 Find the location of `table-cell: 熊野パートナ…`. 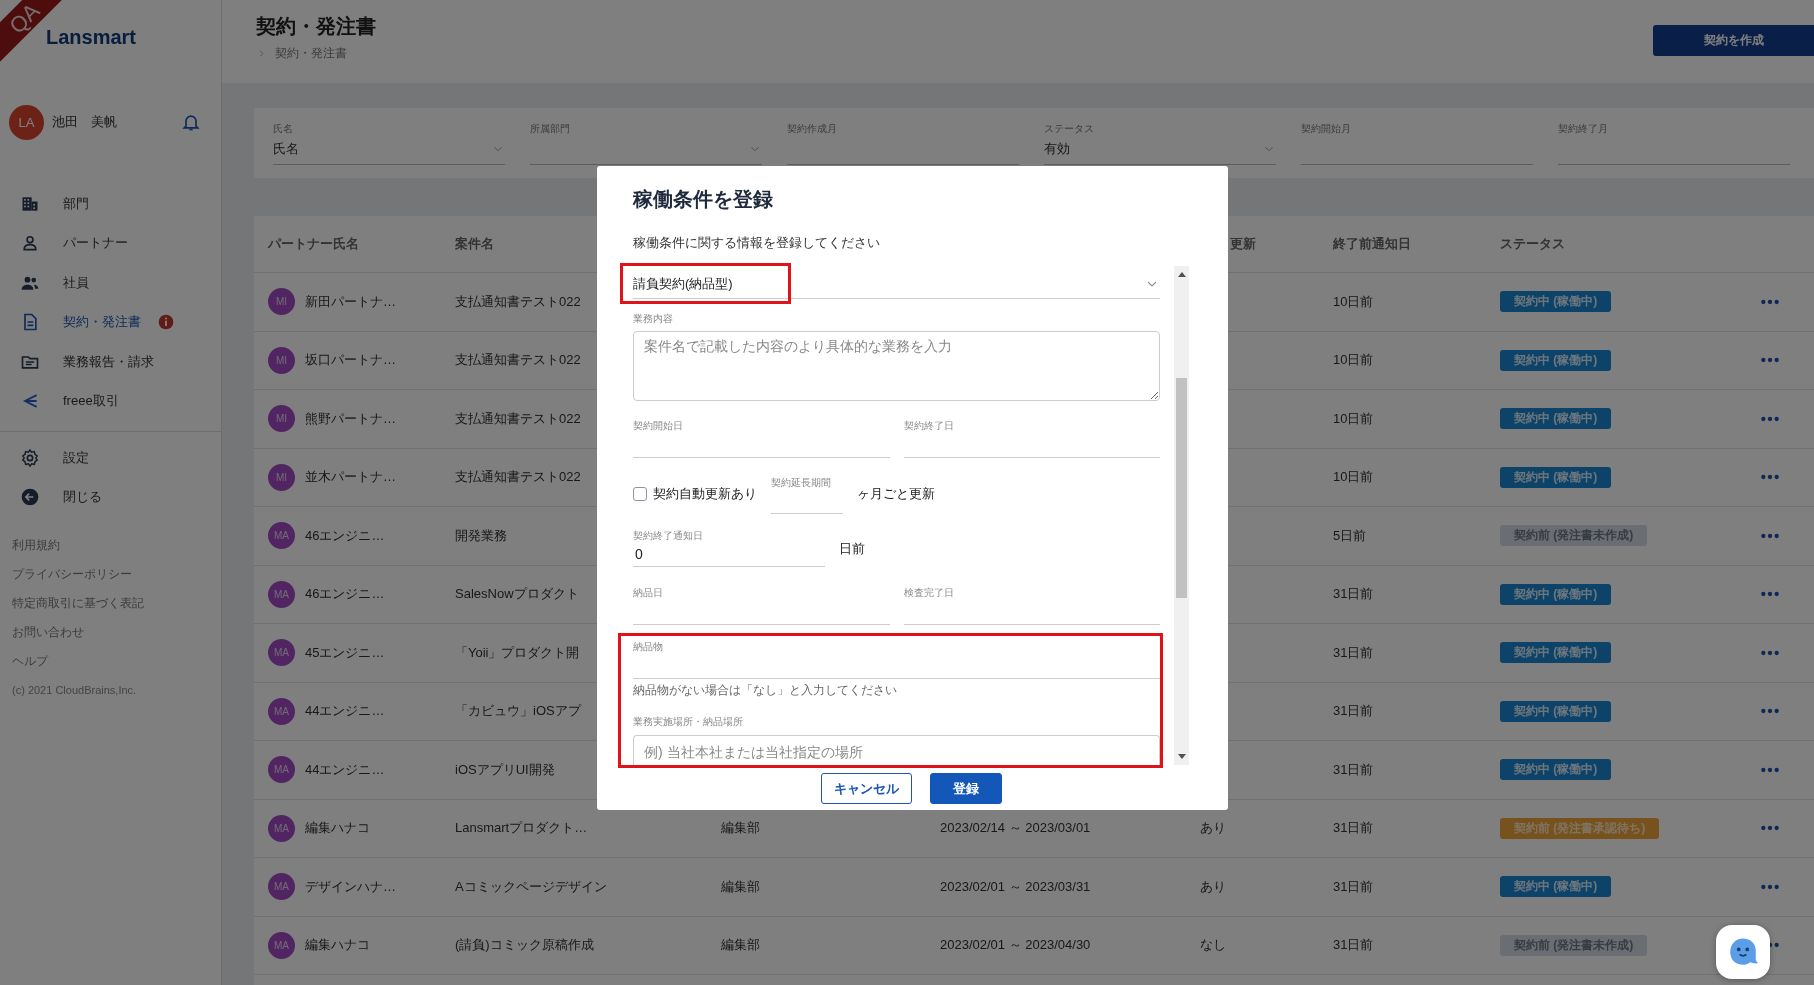

table-cell: 熊野パートナ… is located at coordinates (350, 418).